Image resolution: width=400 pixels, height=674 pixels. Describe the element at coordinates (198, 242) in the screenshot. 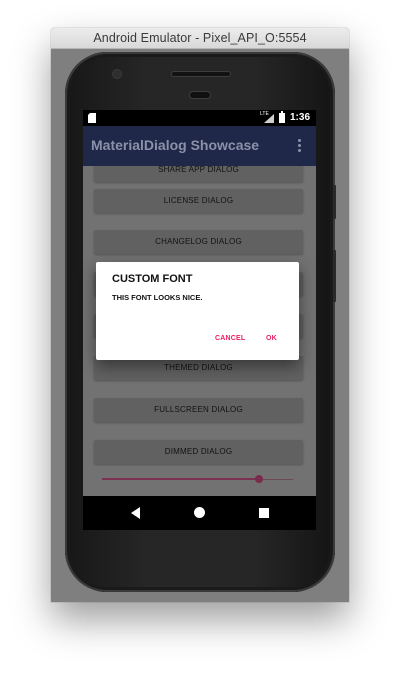

I see `changelog-dialog-button: CHANGELOG DIALOG` at that location.